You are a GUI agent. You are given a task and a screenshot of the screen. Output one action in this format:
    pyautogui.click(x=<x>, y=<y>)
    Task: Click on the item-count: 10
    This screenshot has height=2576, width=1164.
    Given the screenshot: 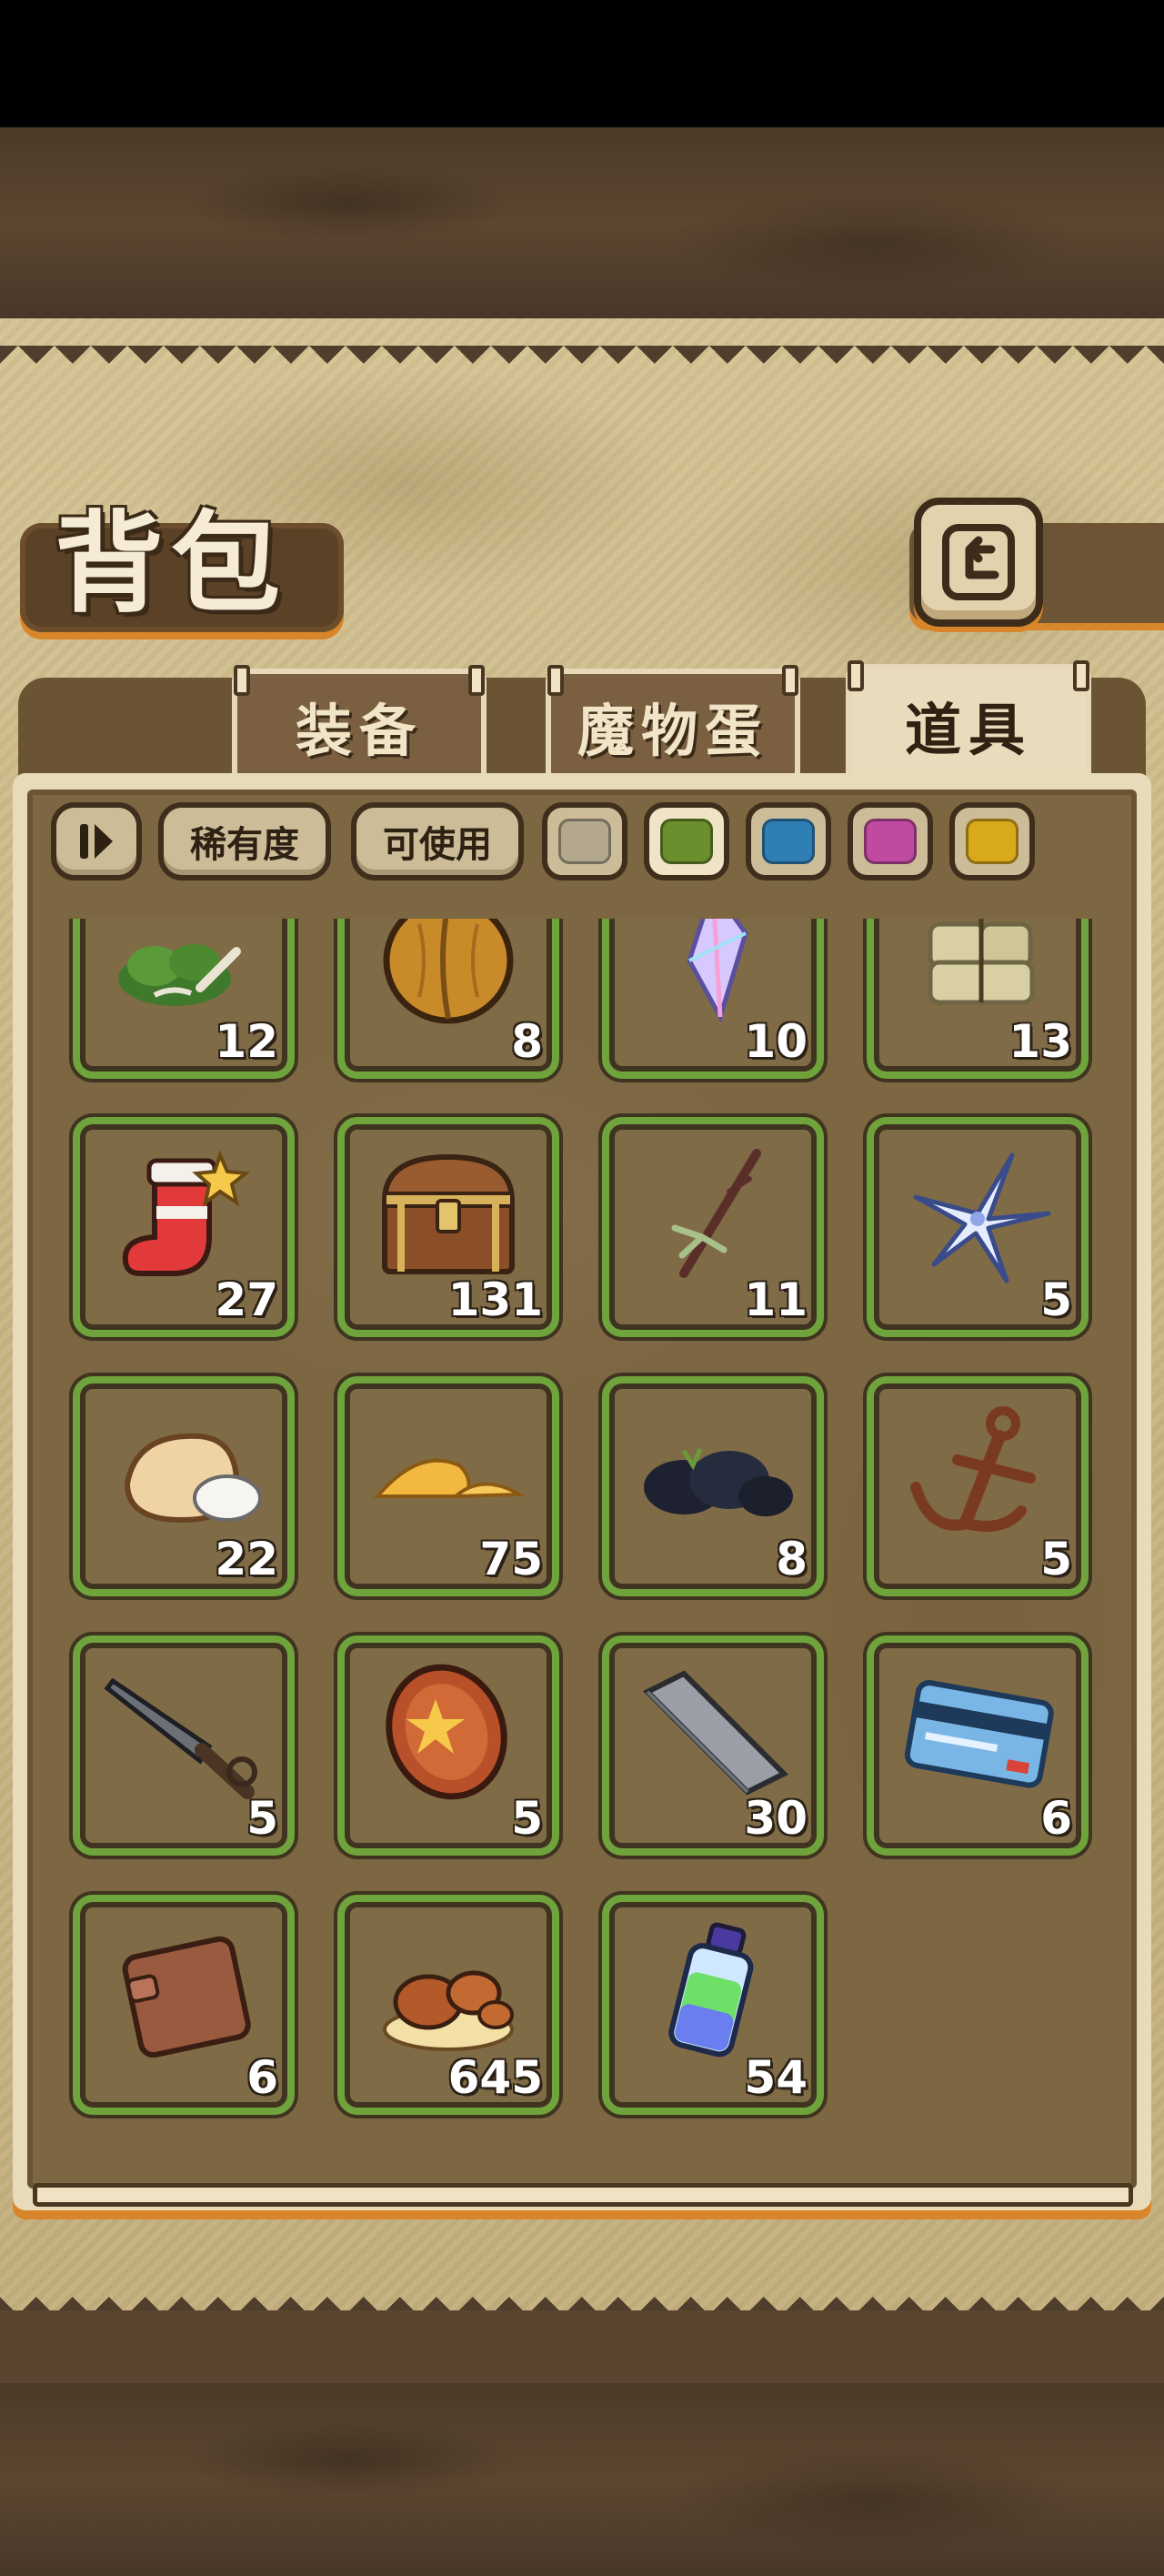 What is the action you would take?
    pyautogui.click(x=776, y=1041)
    